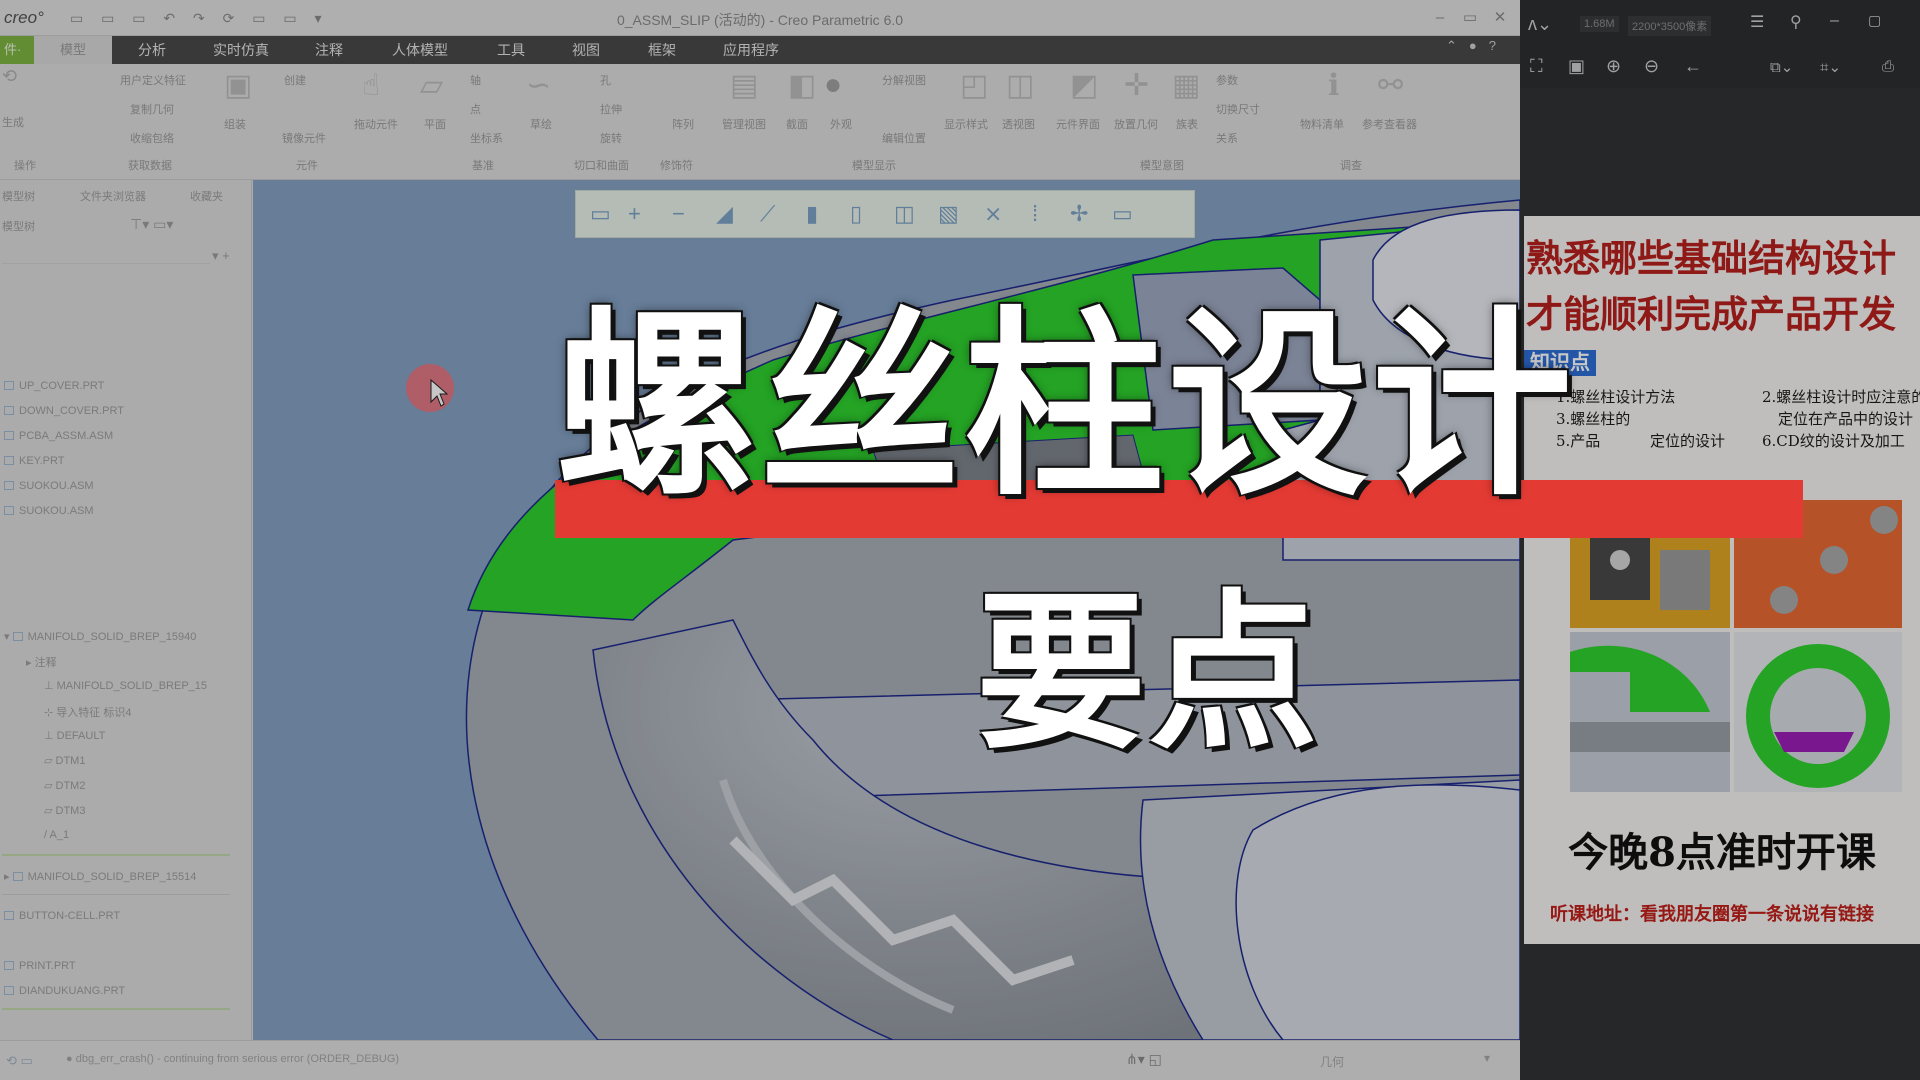 This screenshot has height=1080, width=1920. What do you see at coordinates (1536, 66) in the screenshot?
I see `fullscreen-icon: ⛶` at bounding box center [1536, 66].